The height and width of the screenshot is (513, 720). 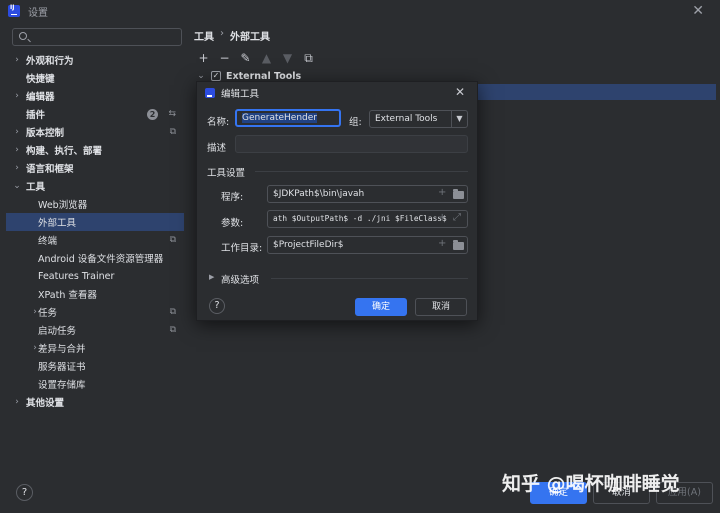 I want to click on working-dir-label: 工作目录:, so click(x=242, y=248).